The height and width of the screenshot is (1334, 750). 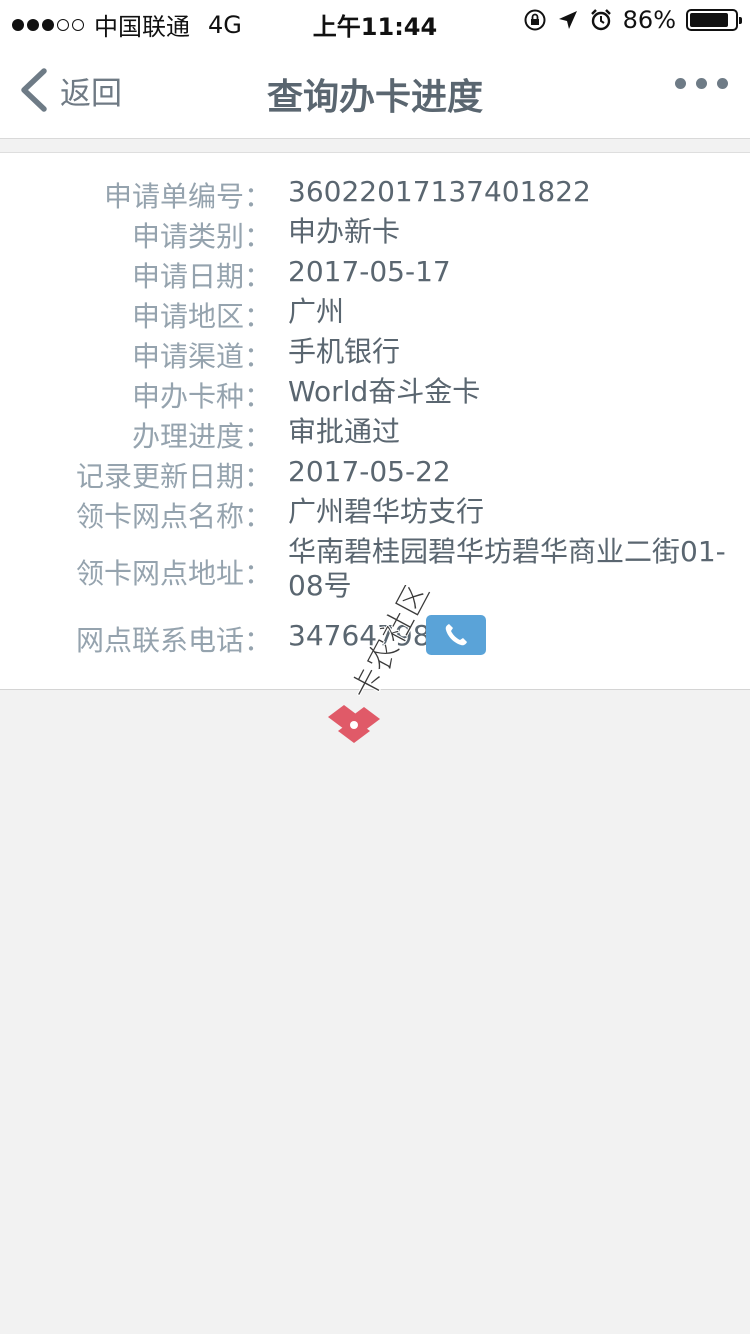 What do you see at coordinates (374, 97) in the screenshot?
I see `page-title: 查询办卡进度` at bounding box center [374, 97].